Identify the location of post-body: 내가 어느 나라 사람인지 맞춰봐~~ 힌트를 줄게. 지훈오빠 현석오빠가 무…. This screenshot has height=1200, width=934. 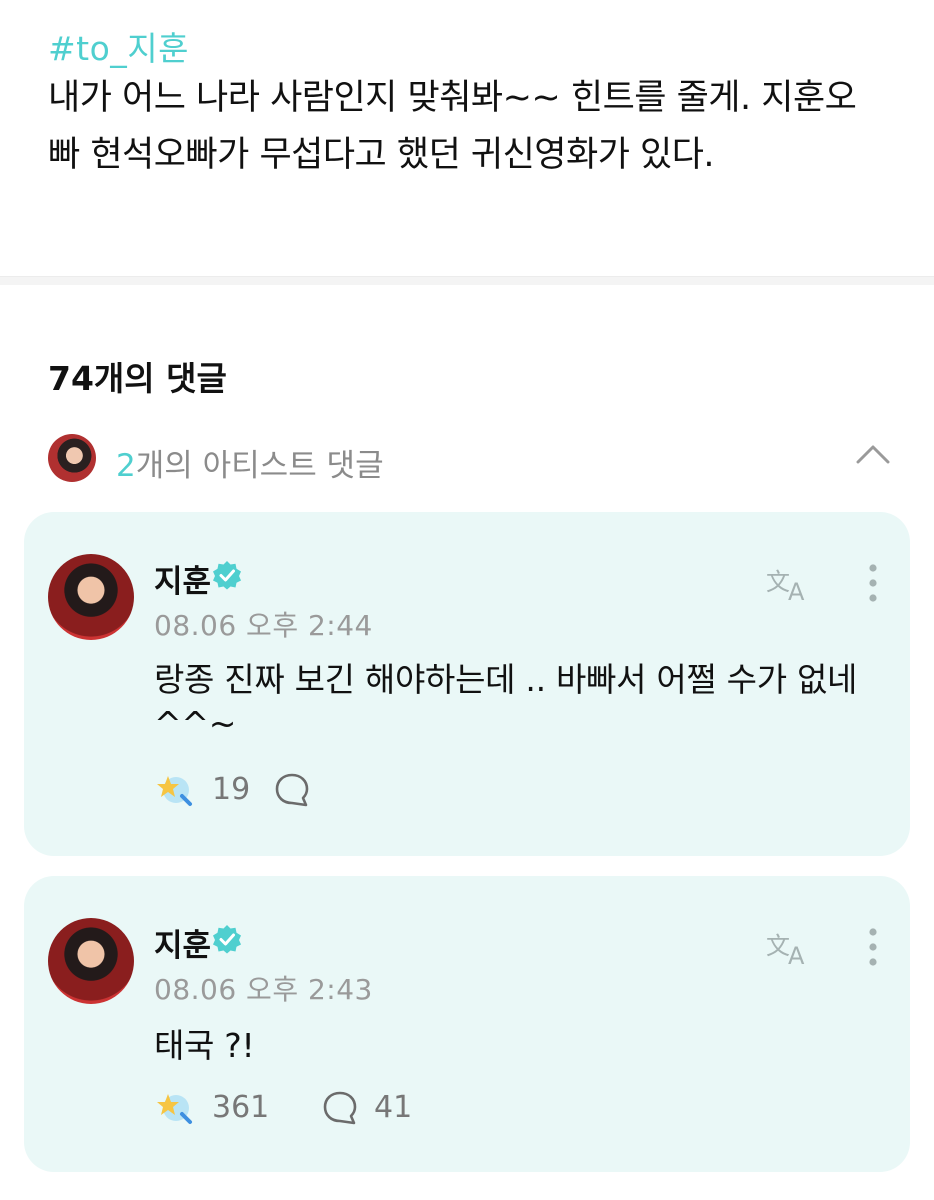
(452, 126).